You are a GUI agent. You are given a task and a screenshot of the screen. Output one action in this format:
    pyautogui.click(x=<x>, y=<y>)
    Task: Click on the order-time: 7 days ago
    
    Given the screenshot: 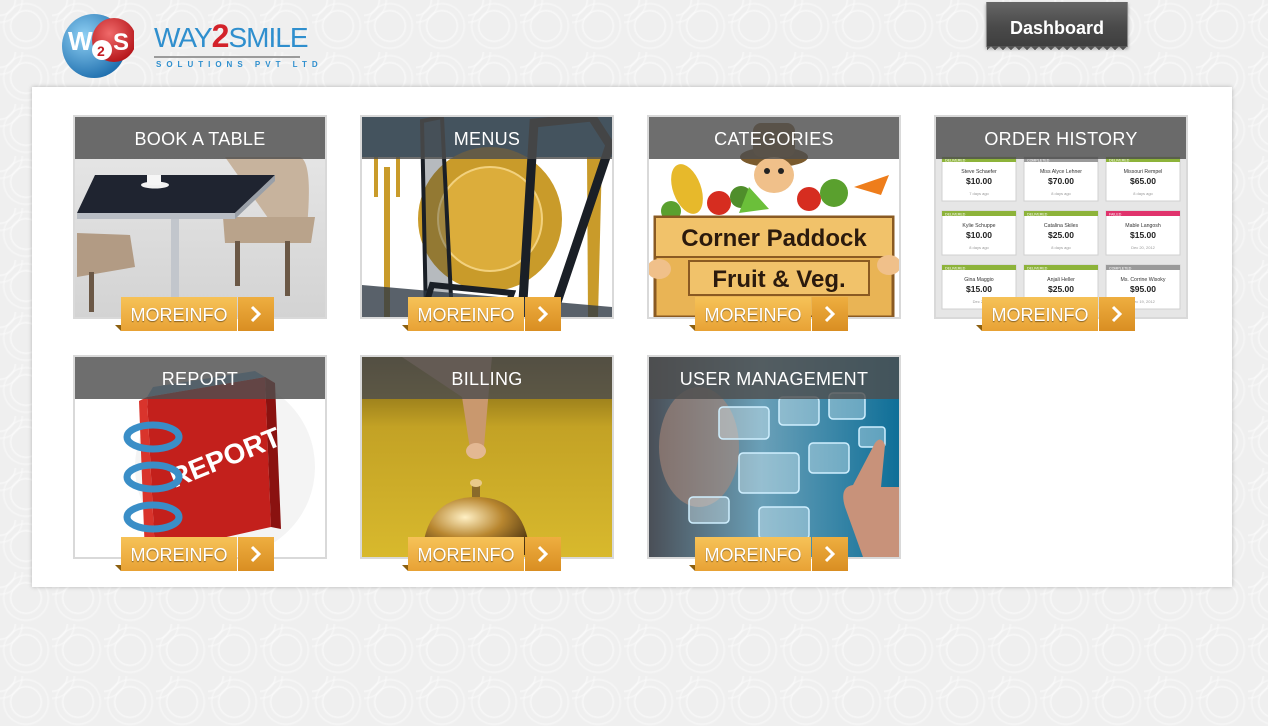 What is the action you would take?
    pyautogui.click(x=979, y=193)
    